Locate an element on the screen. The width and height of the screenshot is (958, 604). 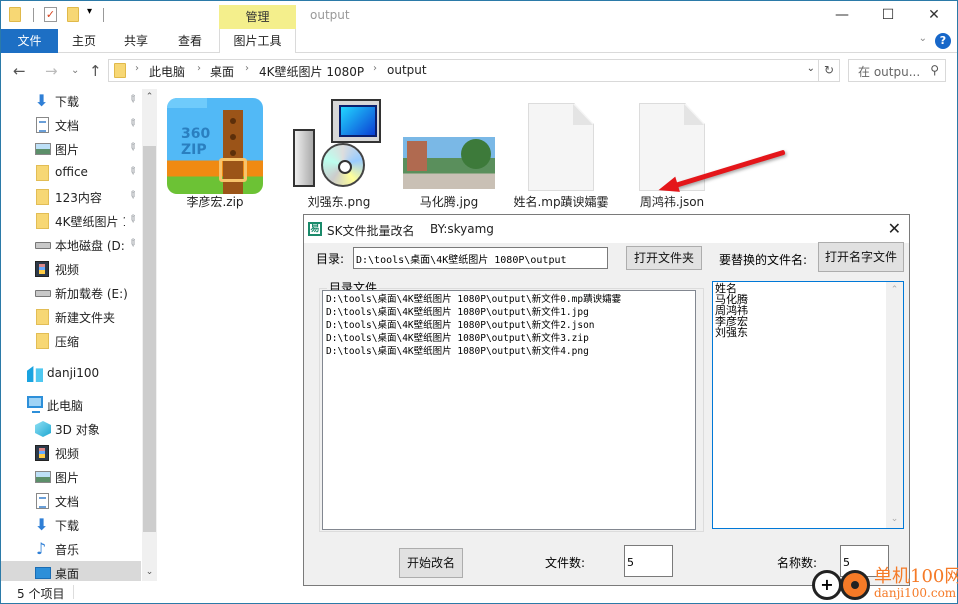
sidebar-item-this-pc: 此电脑 is located at coordinates (71, 405).